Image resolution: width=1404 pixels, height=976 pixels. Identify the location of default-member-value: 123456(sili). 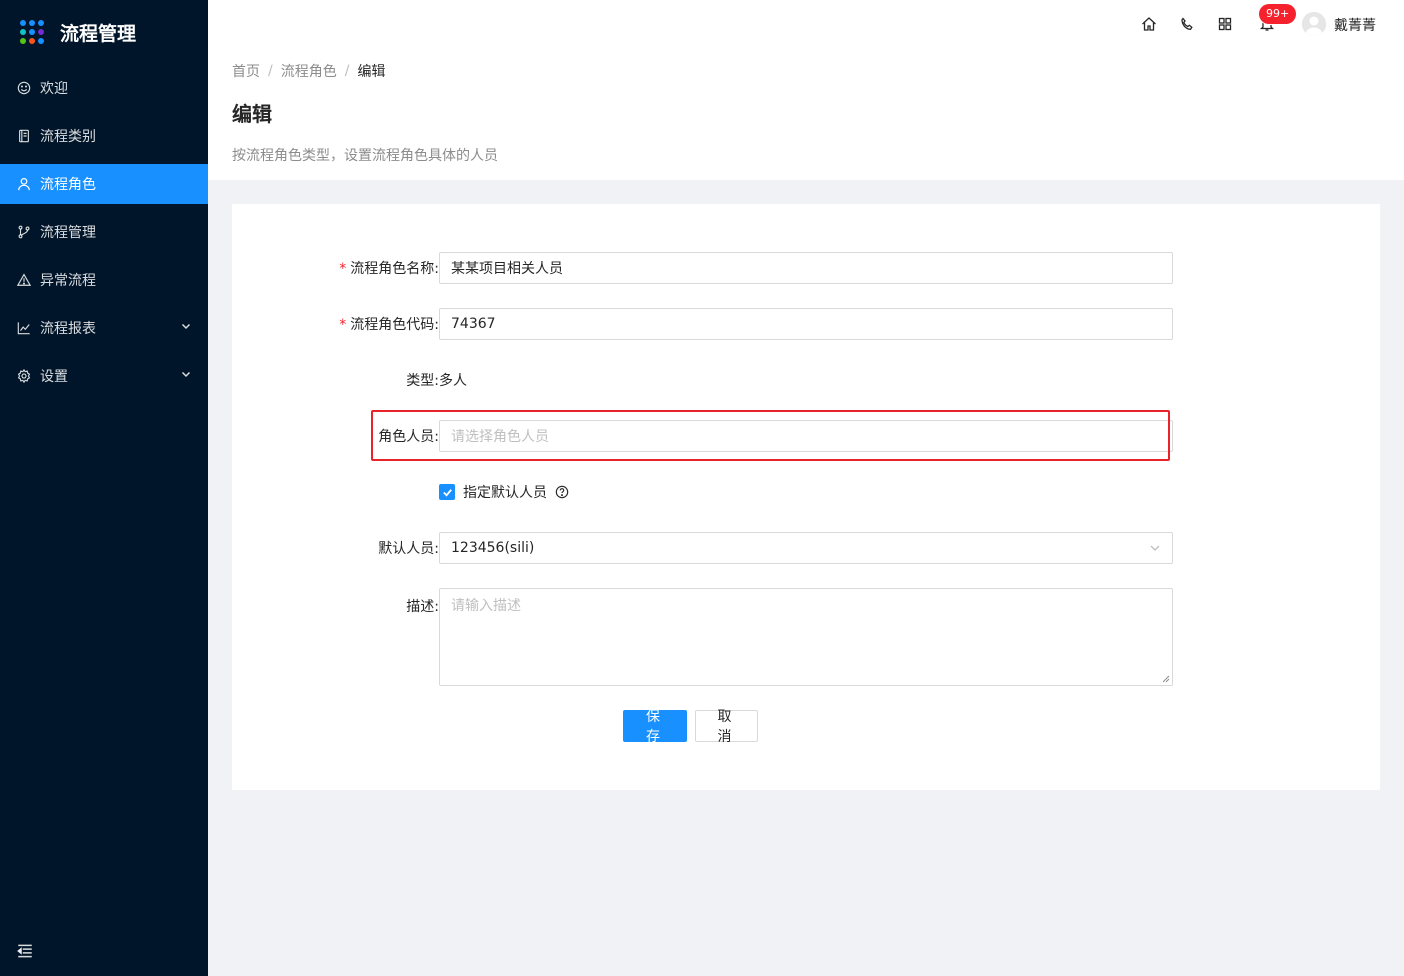
(493, 548).